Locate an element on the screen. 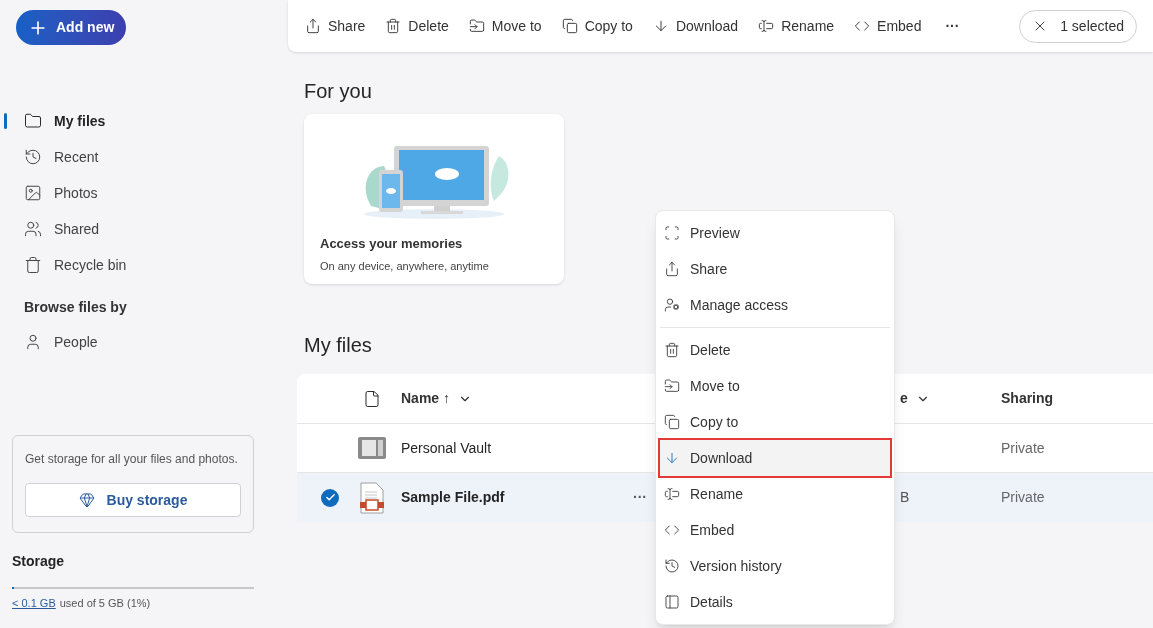 The width and height of the screenshot is (1153, 628). row-select-cell is located at coordinates (322, 497).